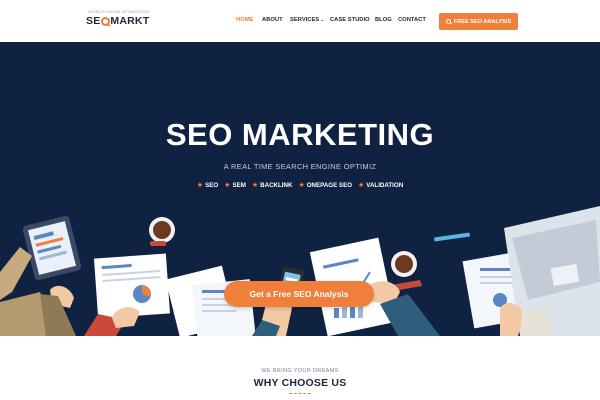 This screenshot has height=400, width=600. Describe the element at coordinates (119, 12) in the screenshot. I see `logo-tagline: SEARCH ENGINE OPTIMIZATION` at that location.